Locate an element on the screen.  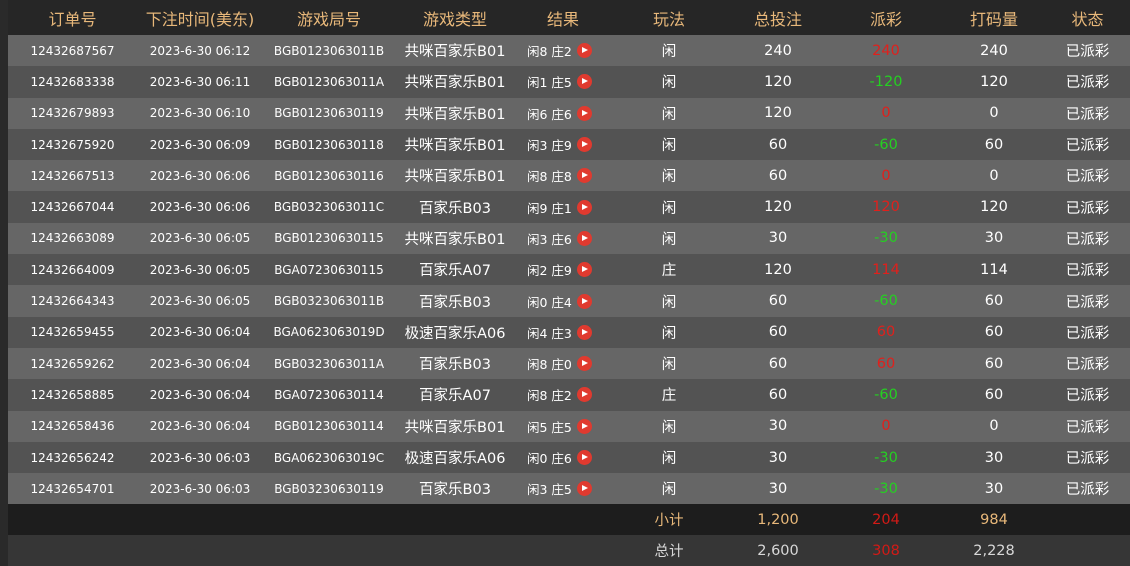
column-header-time: 下注时间(美东) is located at coordinates (200, 17).